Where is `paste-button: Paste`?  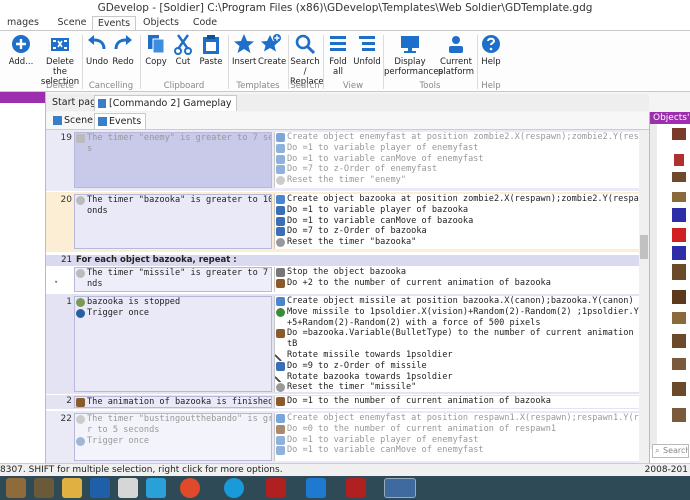
paste-button: Paste is located at coordinates (211, 50).